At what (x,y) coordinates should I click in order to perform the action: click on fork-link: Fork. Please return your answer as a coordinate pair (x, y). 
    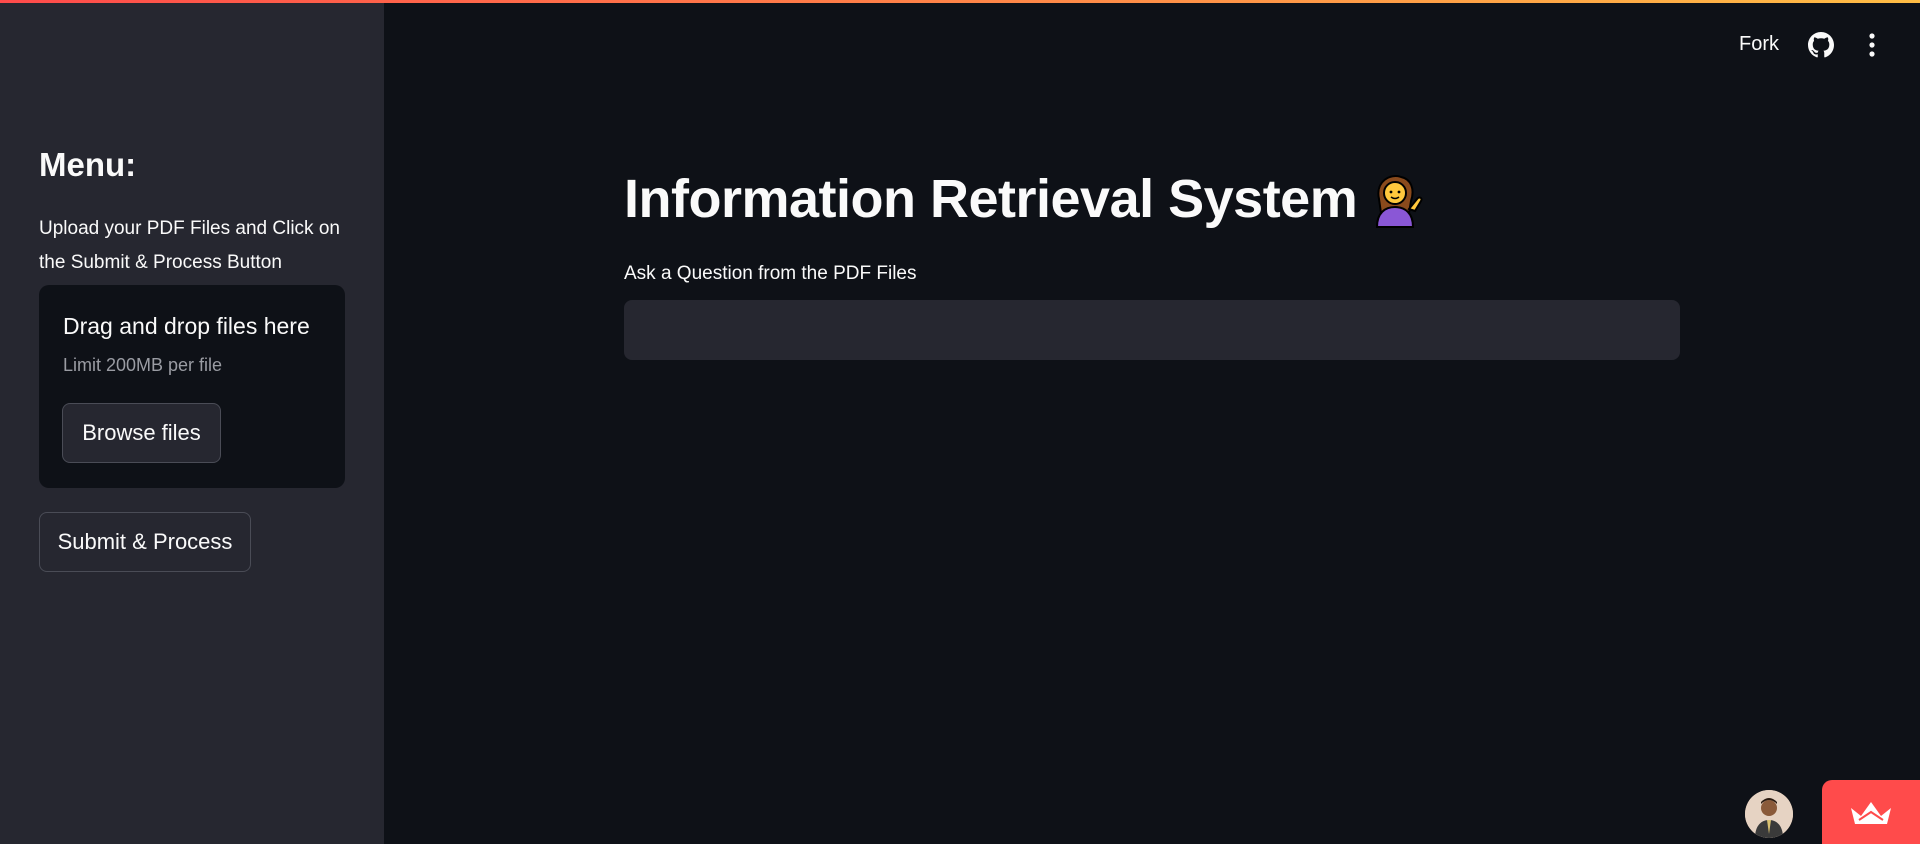
    Looking at the image, I should click on (1759, 44).